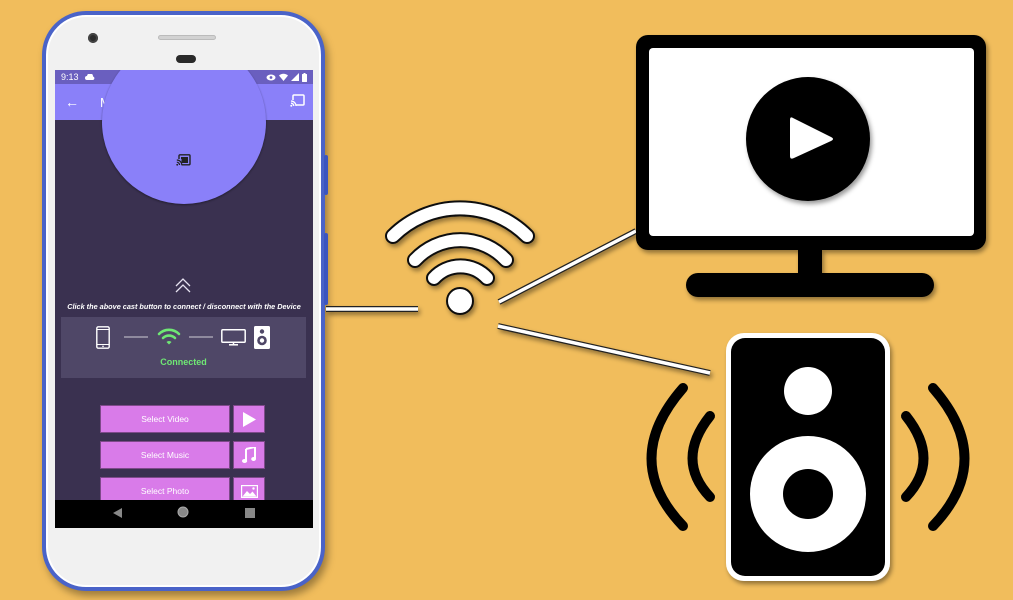 This screenshot has height=600, width=1013. What do you see at coordinates (187, 37) in the screenshot?
I see `earpiece-speaker` at bounding box center [187, 37].